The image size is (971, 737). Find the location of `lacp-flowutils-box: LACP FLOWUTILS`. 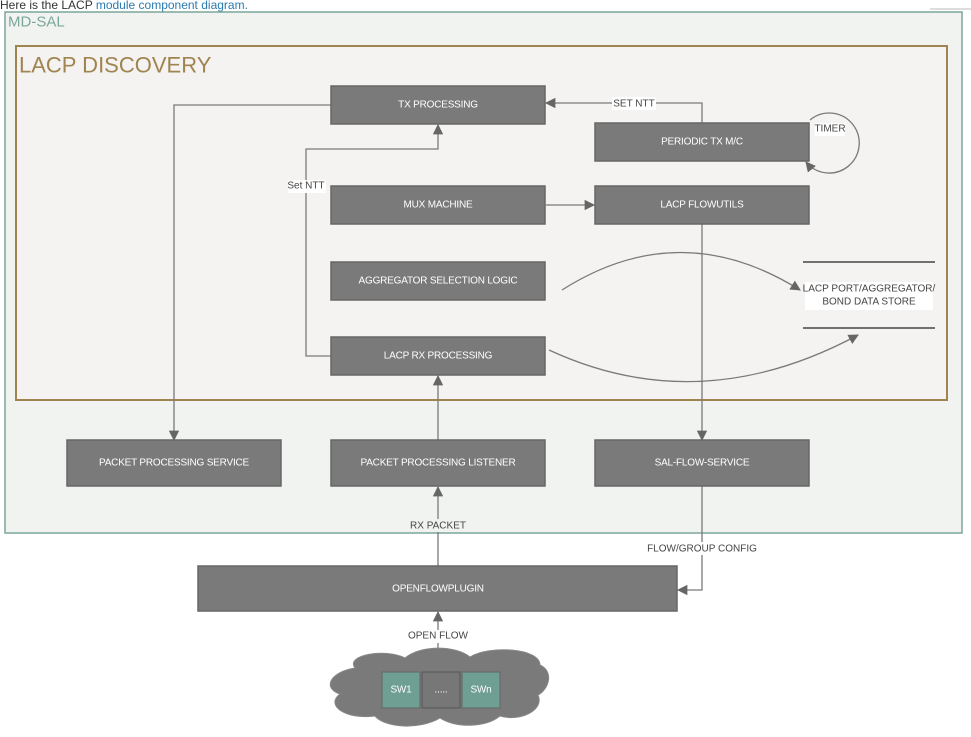

lacp-flowutils-box: LACP FLOWUTILS is located at coordinates (702, 205).